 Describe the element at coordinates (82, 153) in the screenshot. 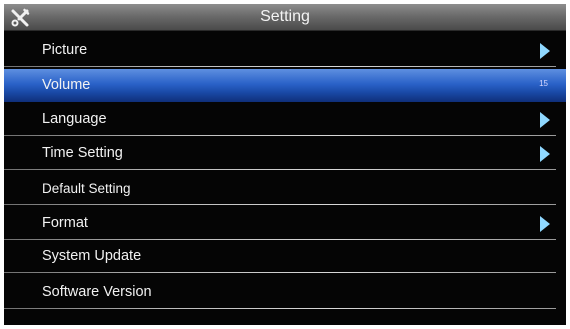

I see `menu-item-label: Time Setting` at that location.